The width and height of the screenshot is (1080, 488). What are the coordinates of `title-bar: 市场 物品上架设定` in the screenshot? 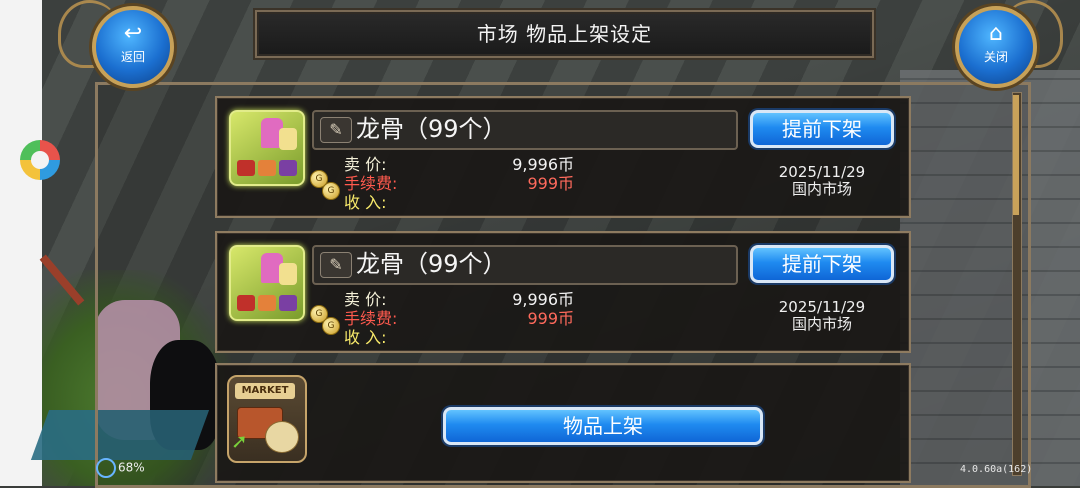 It's located at (564, 34).